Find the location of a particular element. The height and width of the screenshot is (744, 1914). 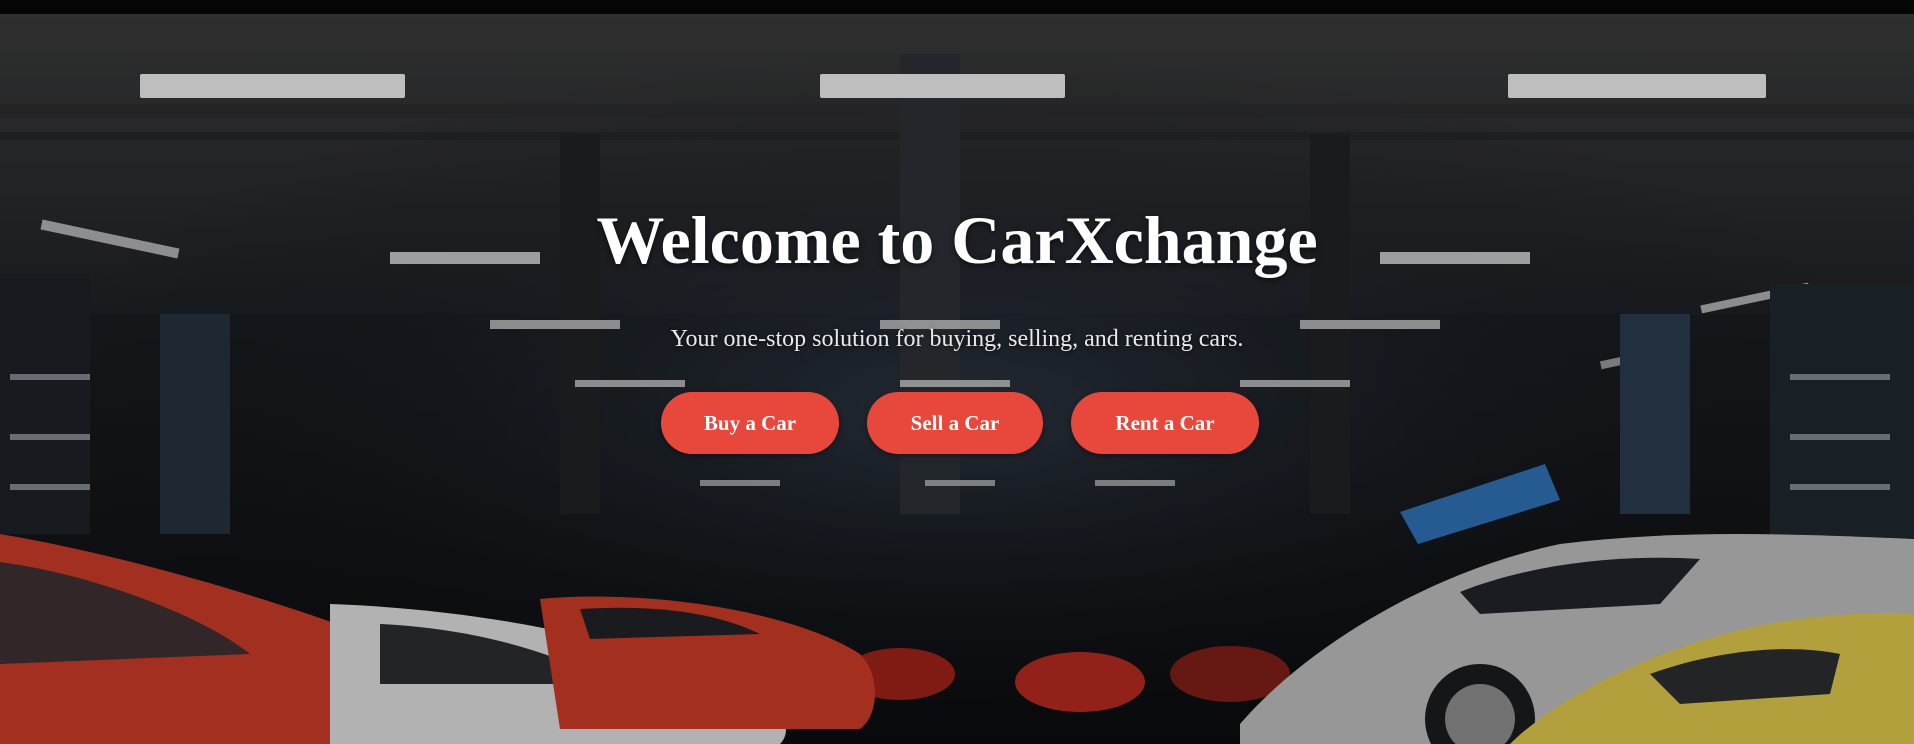

top-bar is located at coordinates (957, 7).